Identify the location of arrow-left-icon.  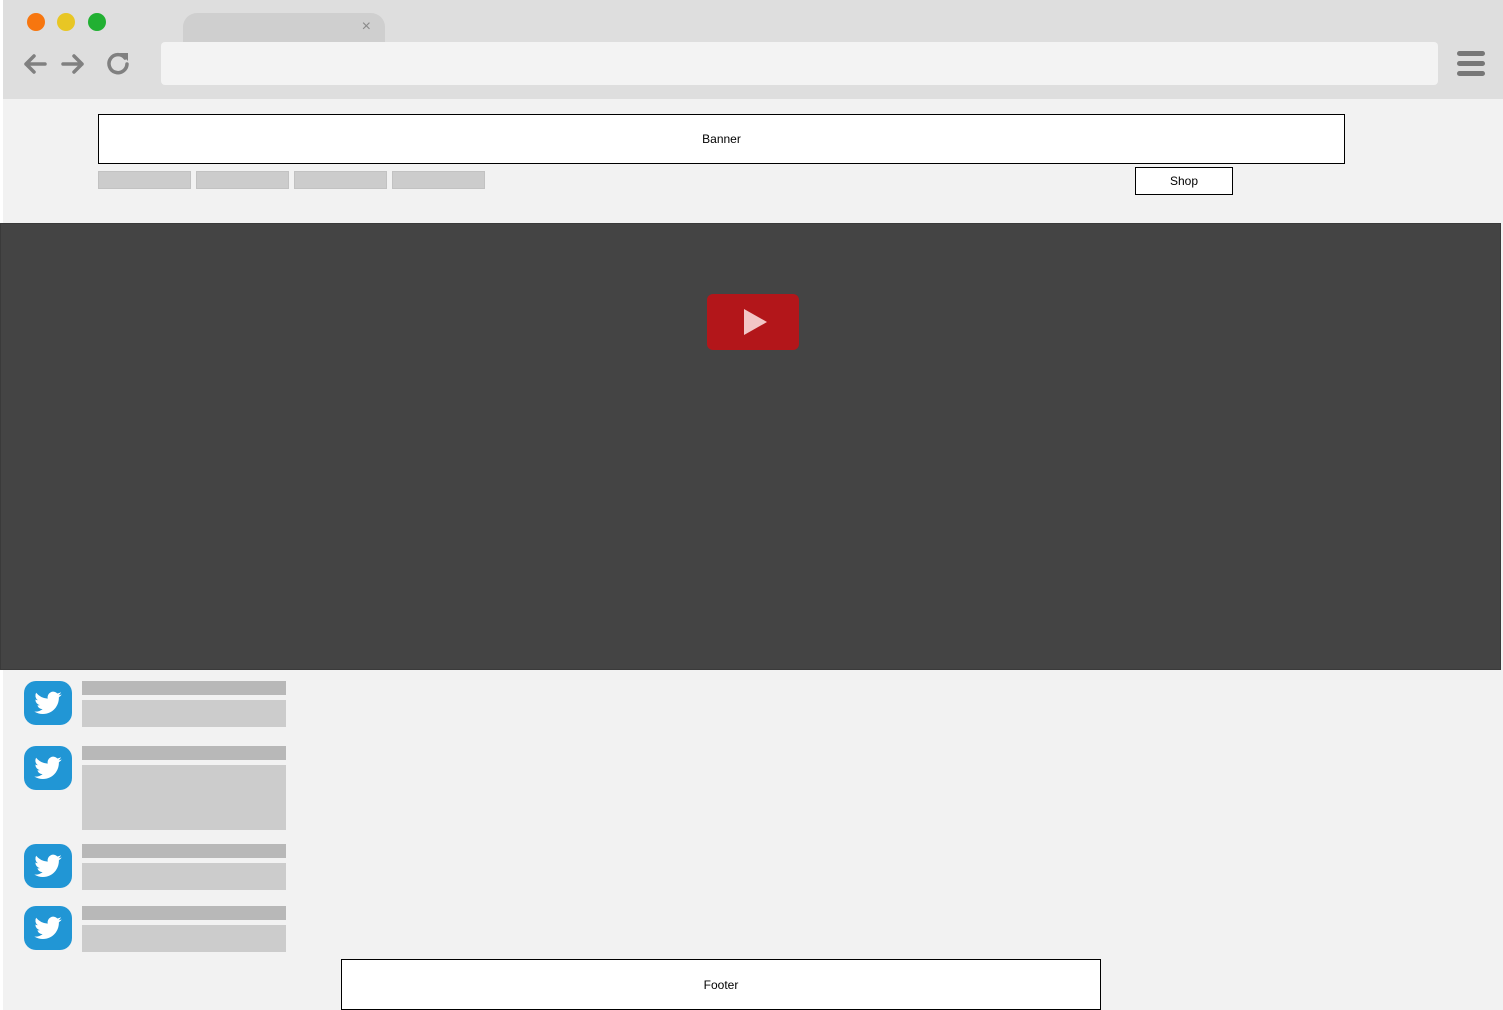
(35, 64).